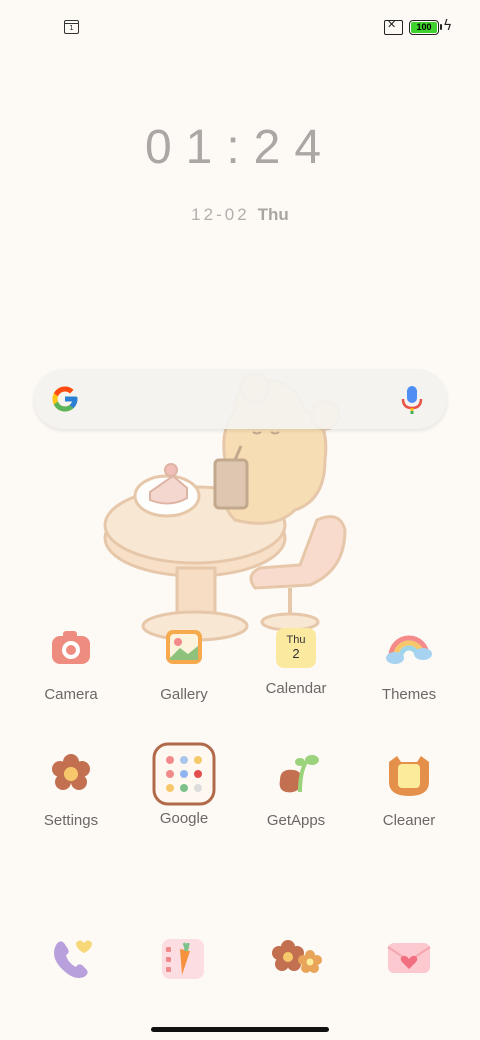 The width and height of the screenshot is (480, 1040). Describe the element at coordinates (273, 214) in the screenshot. I see `weekday-text: Thu` at that location.